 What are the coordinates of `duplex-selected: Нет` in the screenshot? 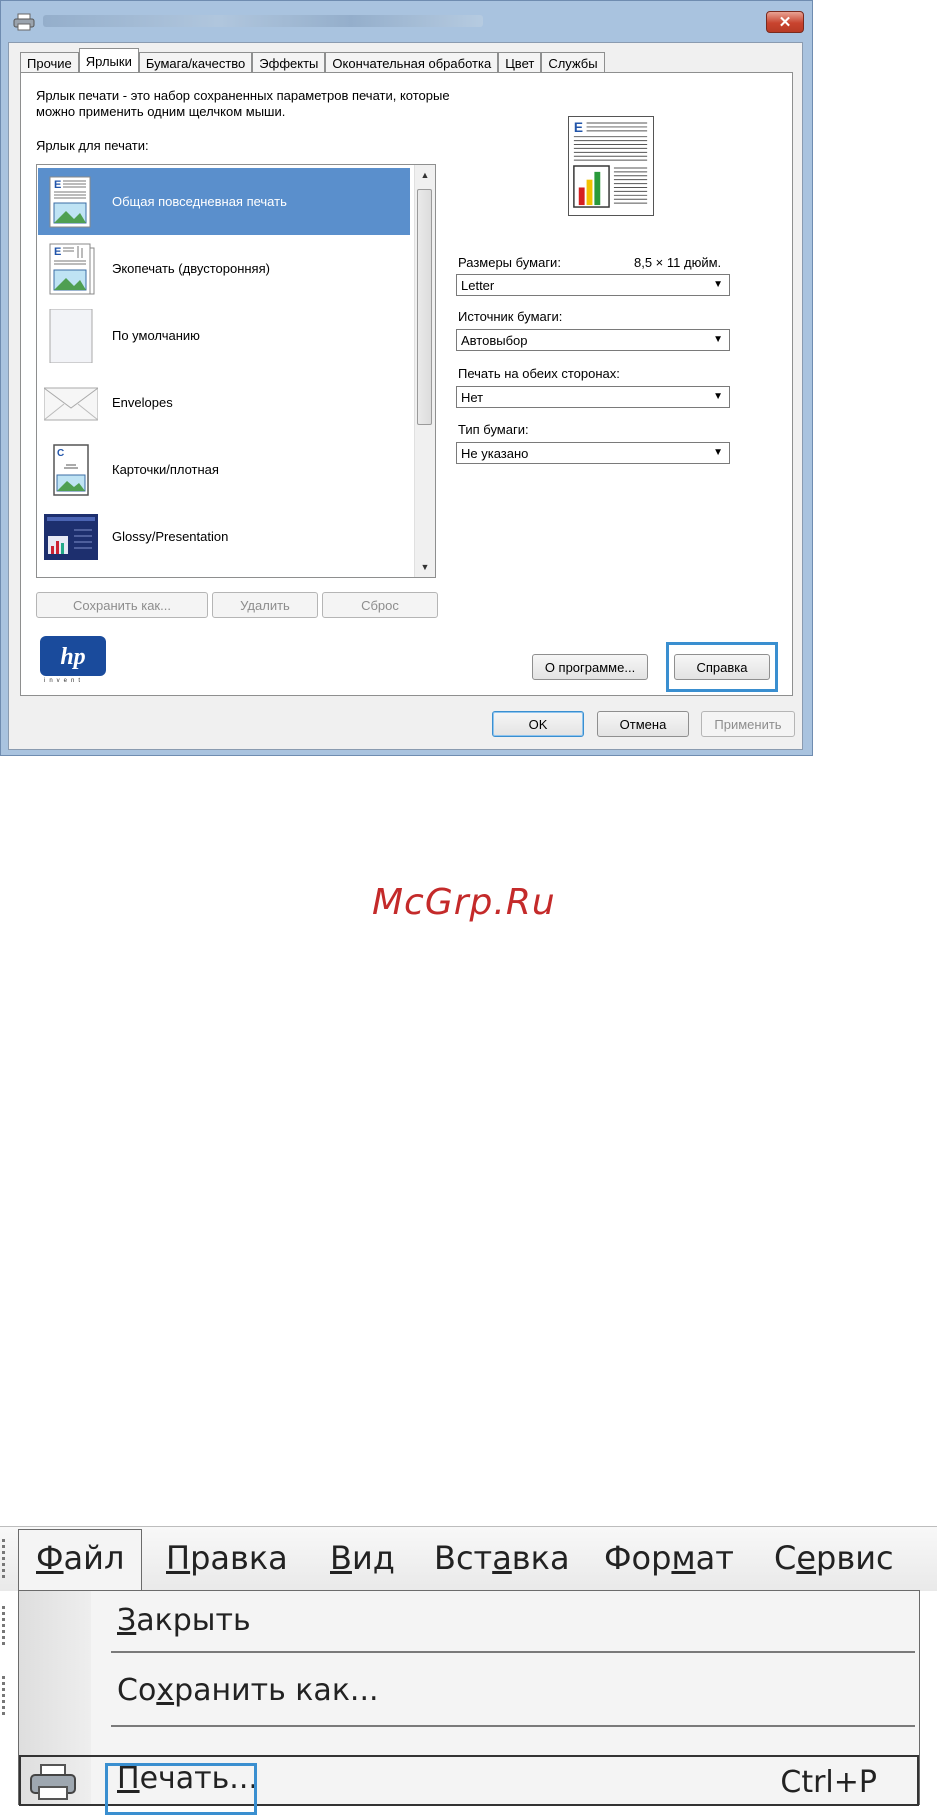 It's located at (472, 397).